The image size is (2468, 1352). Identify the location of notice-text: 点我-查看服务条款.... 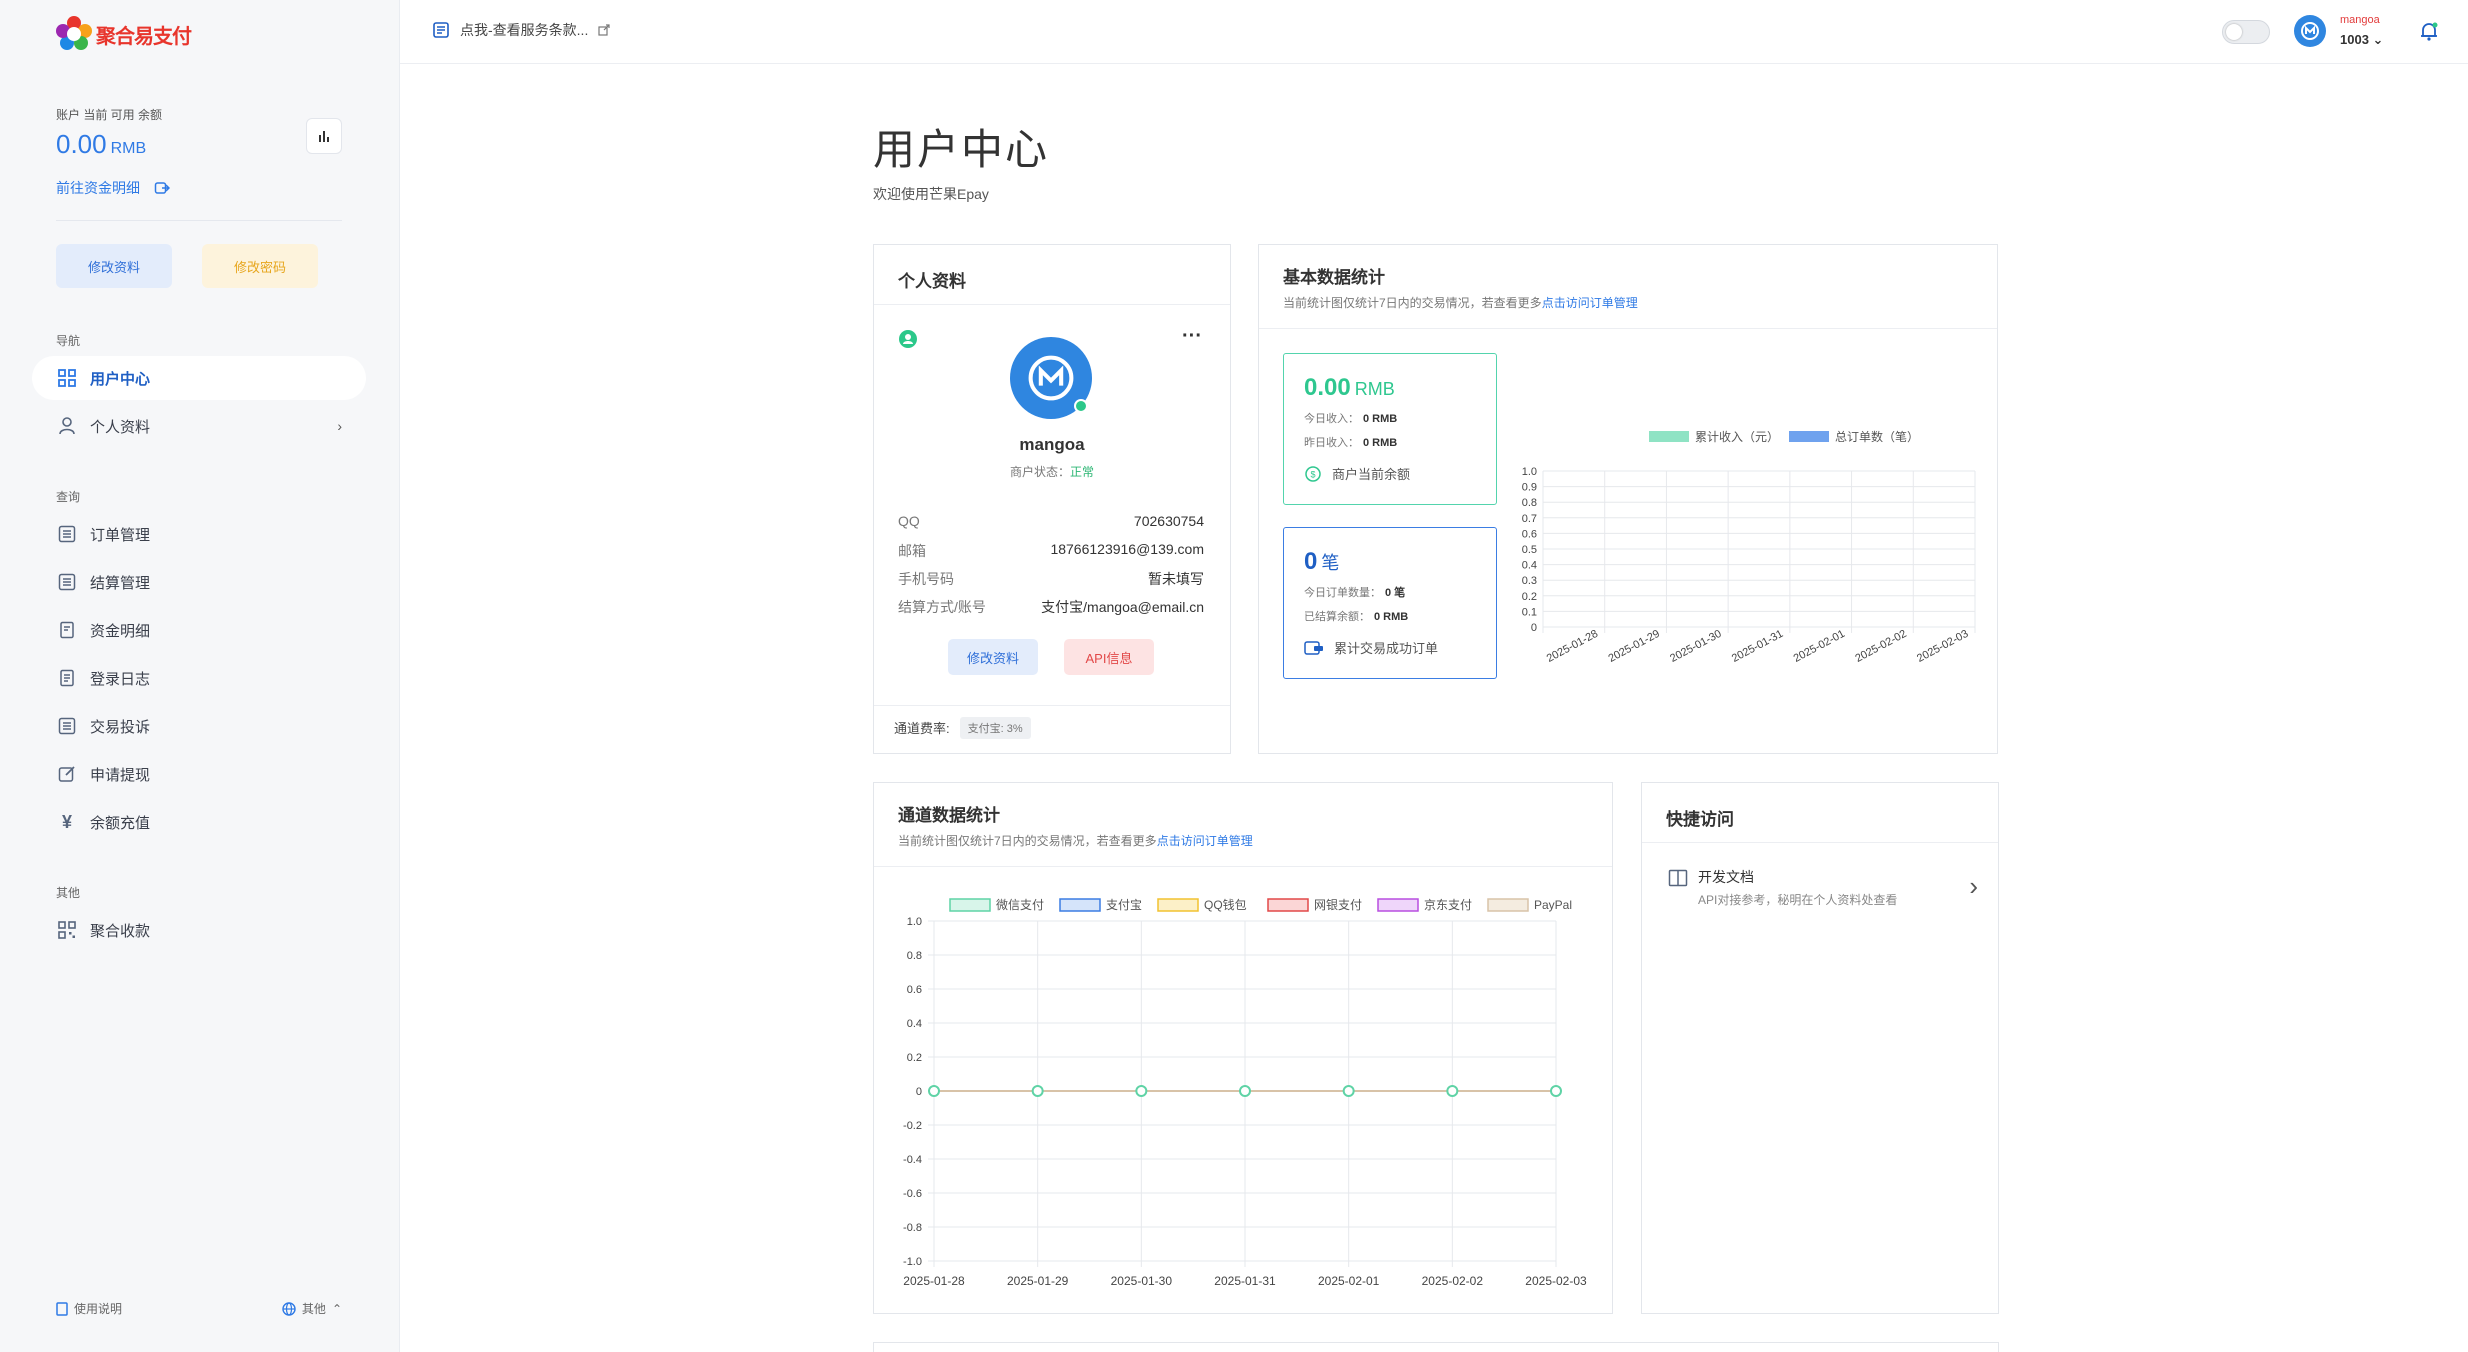
(524, 30).